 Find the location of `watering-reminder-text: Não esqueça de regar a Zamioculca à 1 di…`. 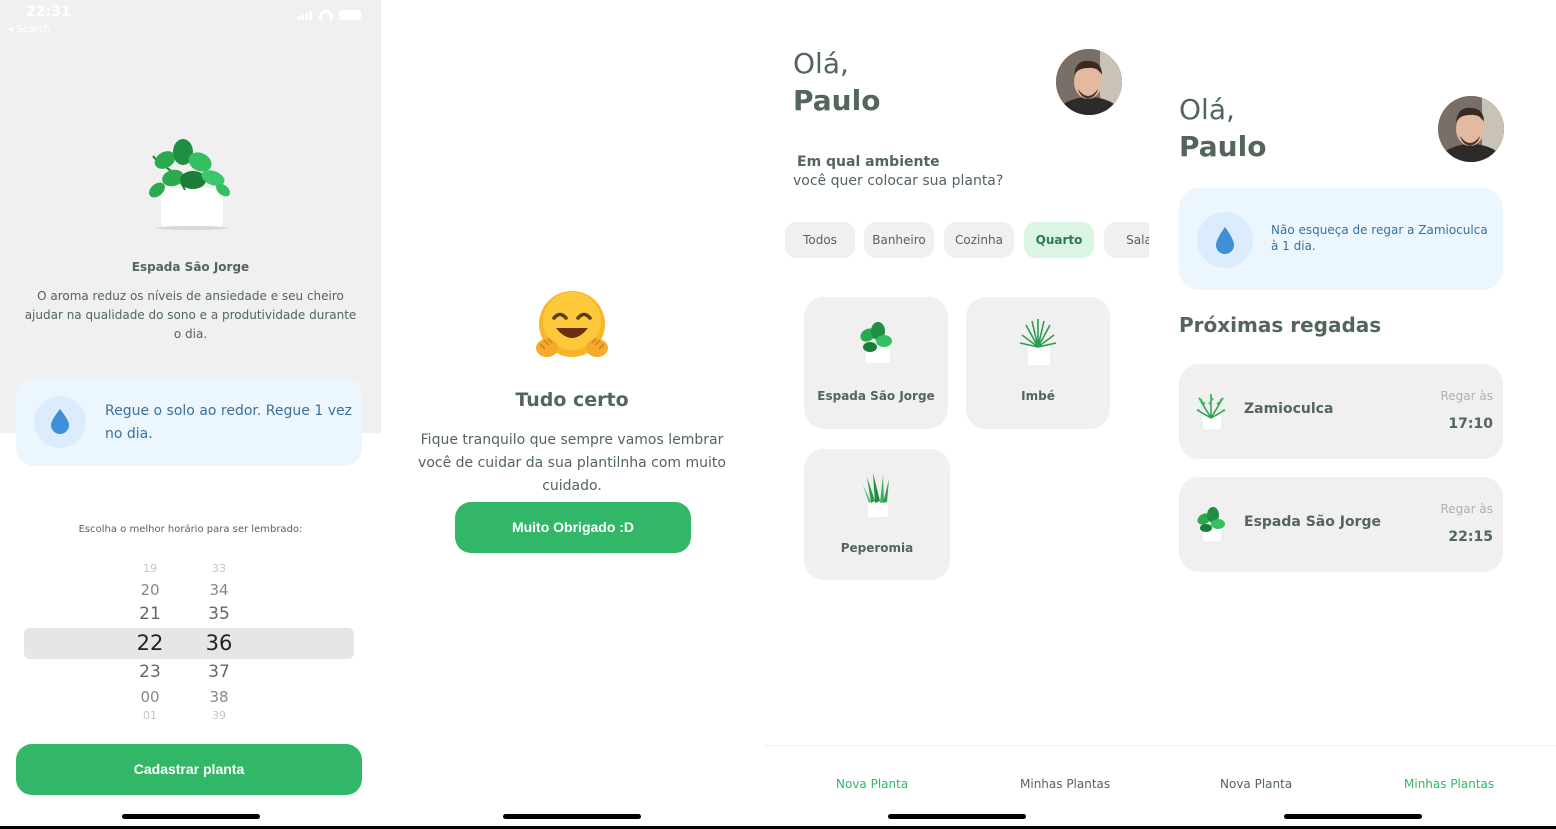

watering-reminder-text: Não esqueça de regar a Zamioculca à 1 di… is located at coordinates (1379, 238).